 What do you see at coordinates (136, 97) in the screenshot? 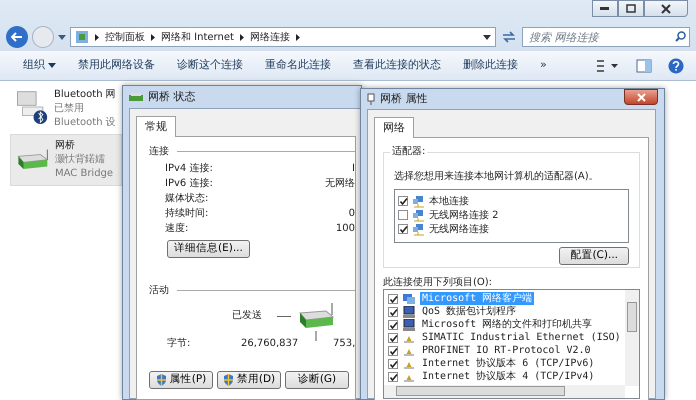
I see `bridge-icon` at bounding box center [136, 97].